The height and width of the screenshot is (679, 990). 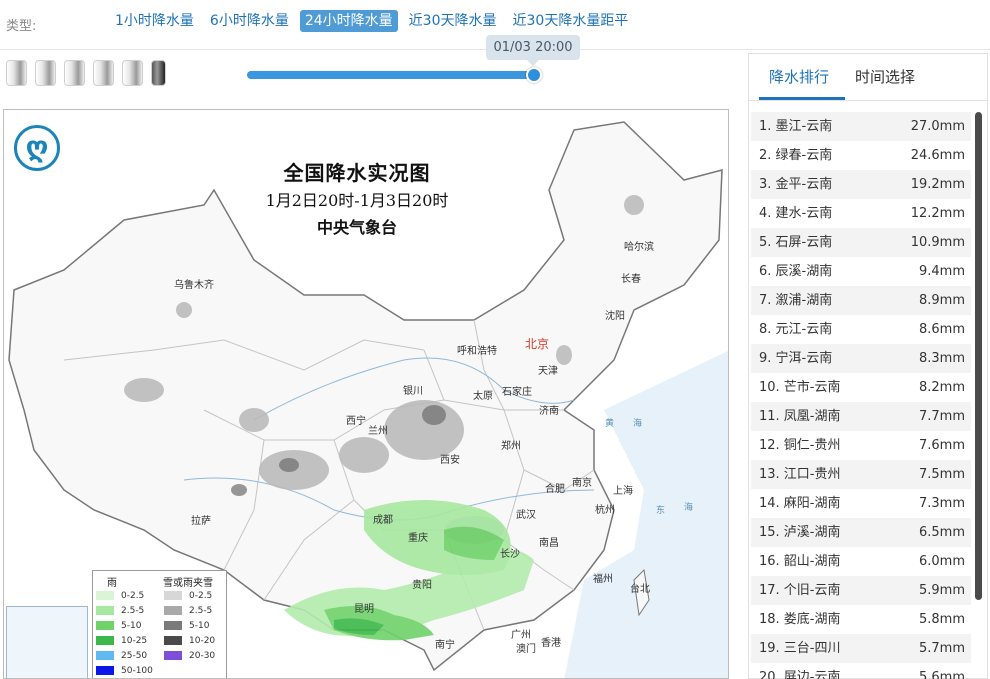 I want to click on time-slider-handle, so click(x=534, y=75).